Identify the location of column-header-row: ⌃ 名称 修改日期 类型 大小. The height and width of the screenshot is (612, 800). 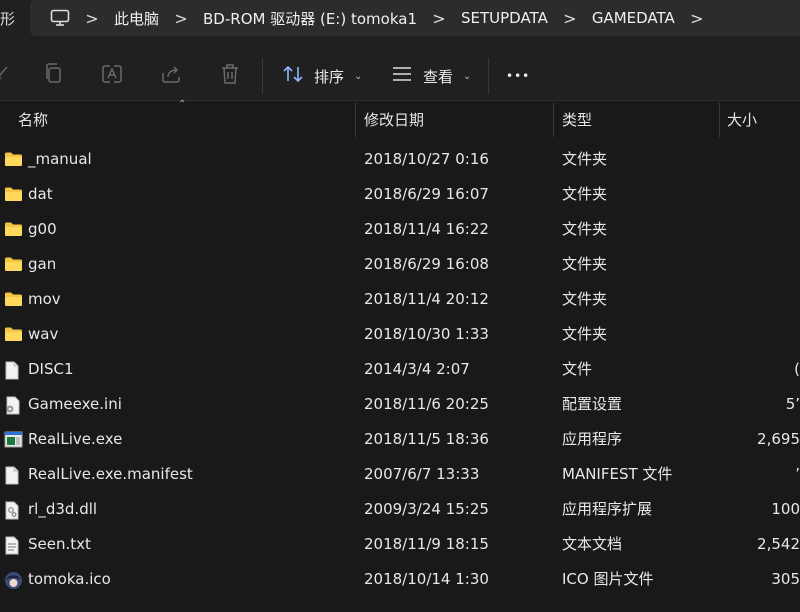
(400, 118).